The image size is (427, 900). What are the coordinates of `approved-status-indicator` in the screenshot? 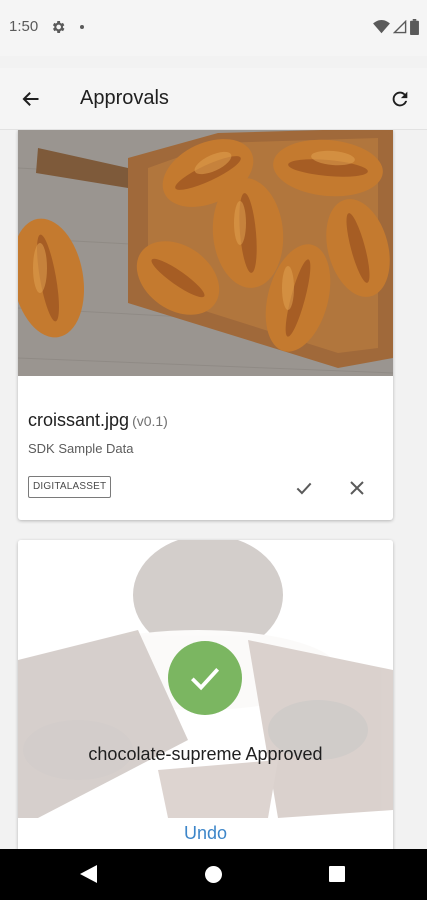 It's located at (205, 678).